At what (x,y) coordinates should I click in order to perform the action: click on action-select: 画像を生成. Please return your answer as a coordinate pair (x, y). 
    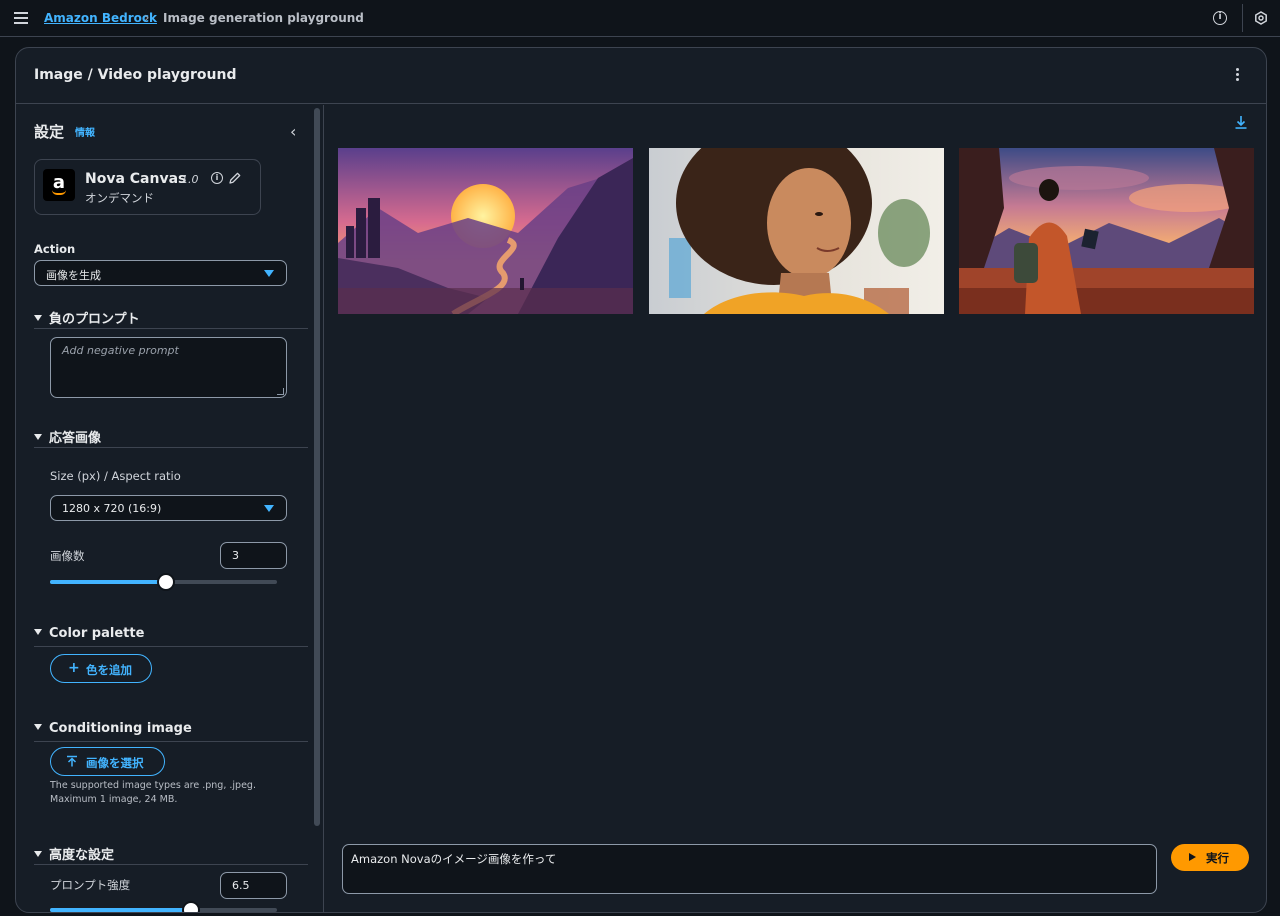
    Looking at the image, I should click on (160, 273).